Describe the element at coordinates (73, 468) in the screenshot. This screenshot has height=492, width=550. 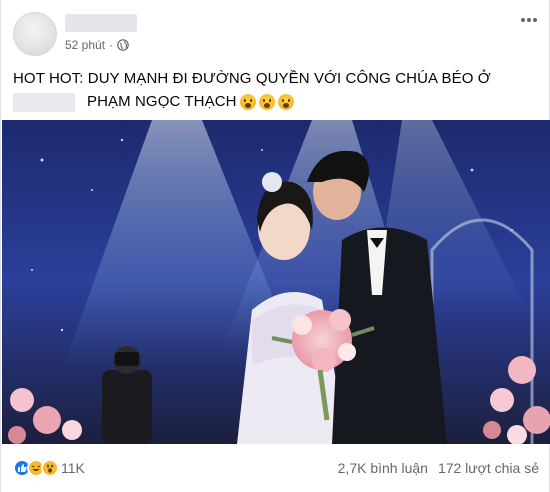
I see `reaction-count: 11K` at that location.